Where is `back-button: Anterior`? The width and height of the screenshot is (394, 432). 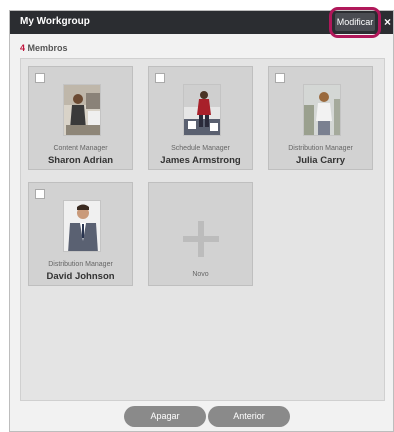
back-button: Anterior is located at coordinates (249, 416).